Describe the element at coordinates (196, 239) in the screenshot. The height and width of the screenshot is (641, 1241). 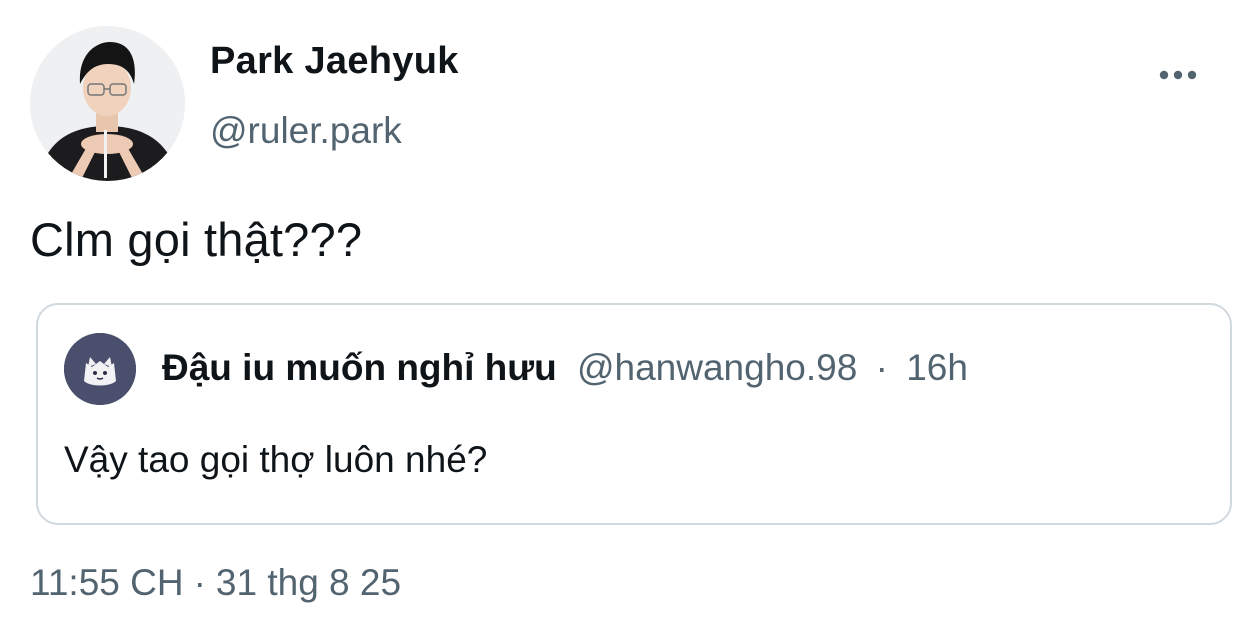
I see `tweet-text: Clm gọi thật???` at that location.